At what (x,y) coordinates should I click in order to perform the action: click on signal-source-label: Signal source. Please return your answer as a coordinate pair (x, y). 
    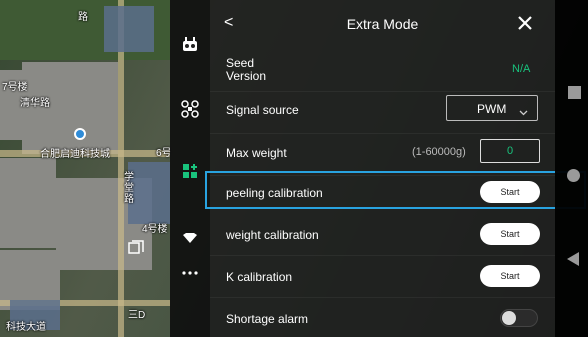
    Looking at the image, I should click on (262, 110).